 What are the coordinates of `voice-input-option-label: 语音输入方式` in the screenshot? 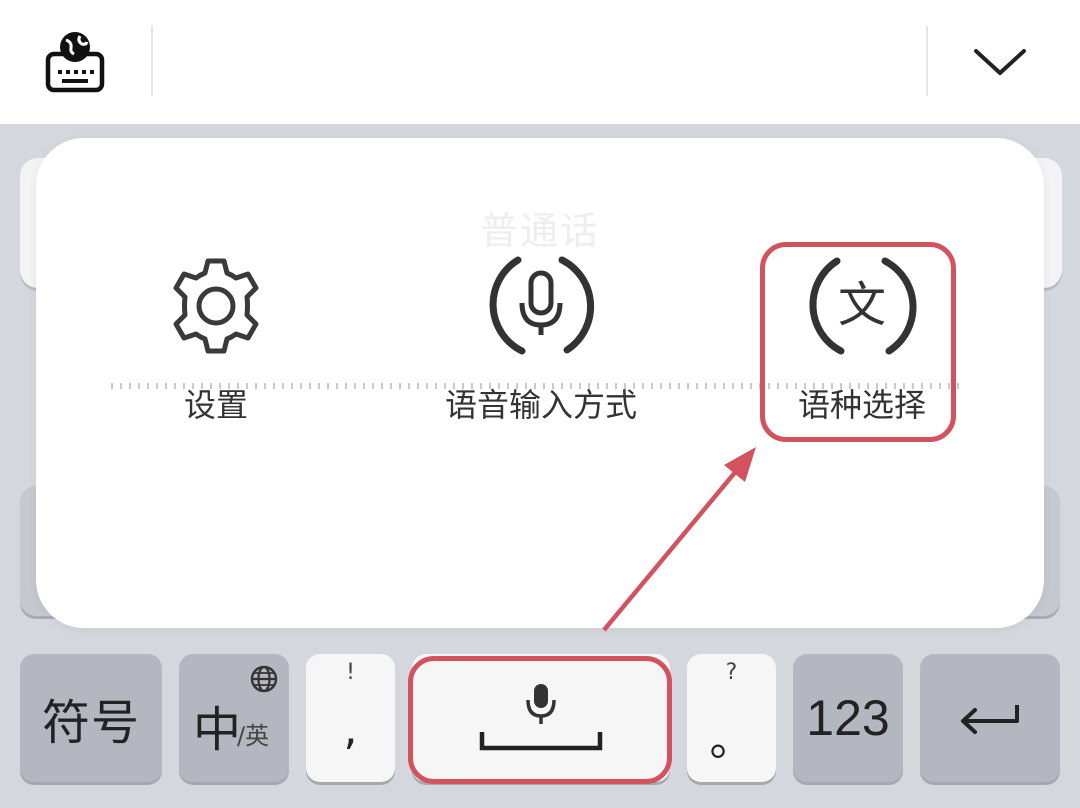 It's located at (540, 405).